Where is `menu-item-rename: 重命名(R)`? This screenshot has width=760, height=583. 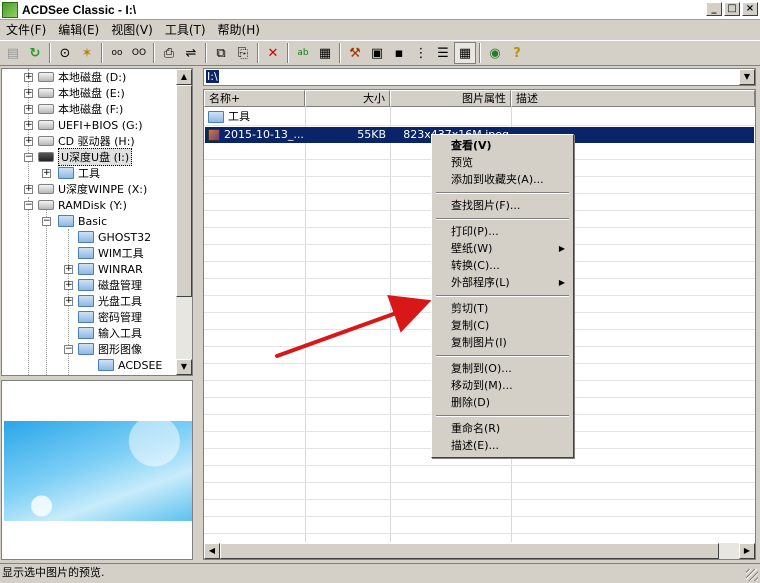 menu-item-rename: 重命名(R) is located at coordinates (502, 428).